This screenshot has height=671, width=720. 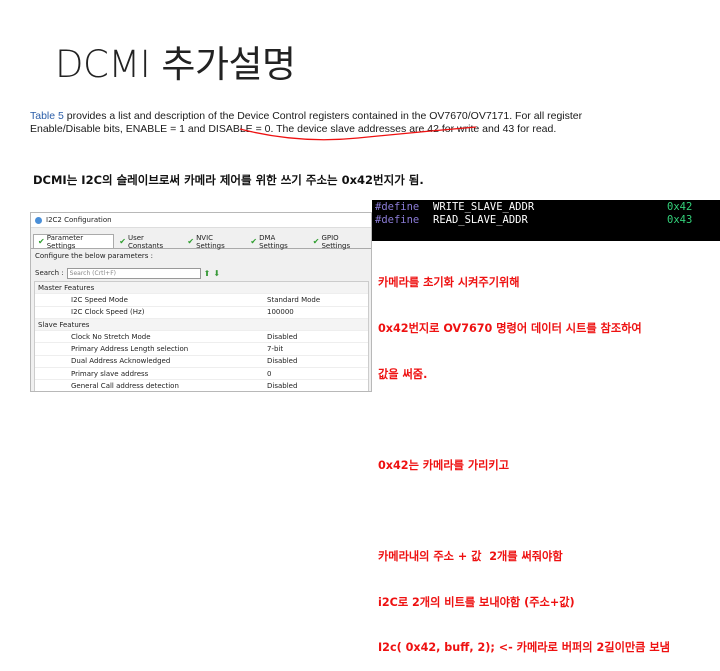 What do you see at coordinates (480, 220) in the screenshot?
I see `code-macro-name: READ_SLAVE_ADDR` at bounding box center [480, 220].